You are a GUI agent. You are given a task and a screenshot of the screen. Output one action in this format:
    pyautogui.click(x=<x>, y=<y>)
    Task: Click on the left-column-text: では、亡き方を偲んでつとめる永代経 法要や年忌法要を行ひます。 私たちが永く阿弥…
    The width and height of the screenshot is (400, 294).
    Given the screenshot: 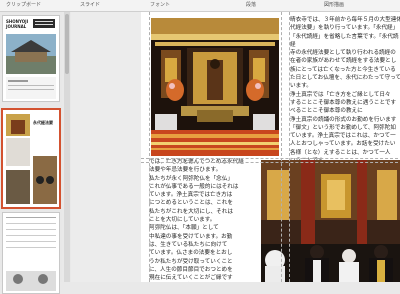 What is the action you would take?
    pyautogui.click(x=211, y=220)
    